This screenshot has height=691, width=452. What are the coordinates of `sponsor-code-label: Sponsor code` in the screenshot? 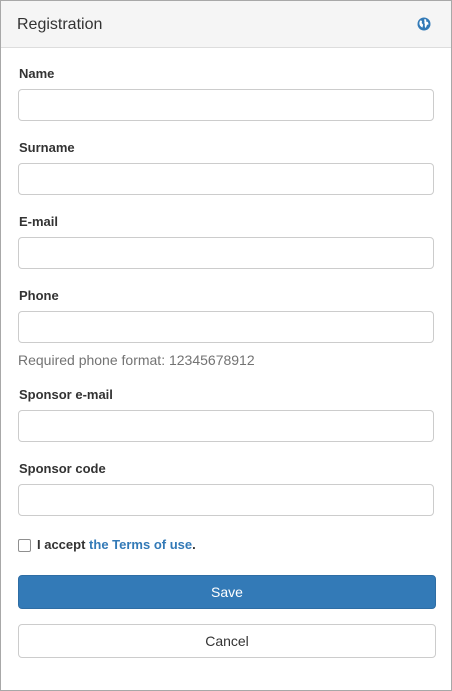 It's located at (62, 468).